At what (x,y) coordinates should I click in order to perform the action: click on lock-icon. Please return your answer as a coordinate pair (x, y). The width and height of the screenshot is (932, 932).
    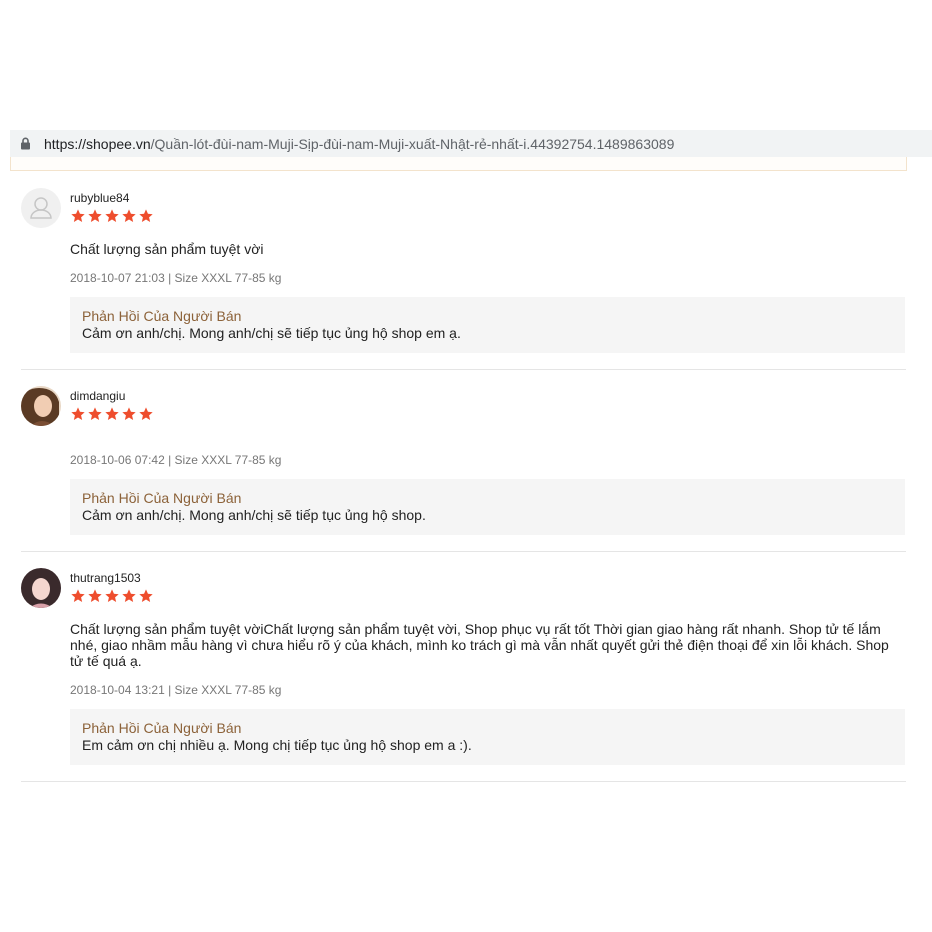
    Looking at the image, I should click on (32, 143).